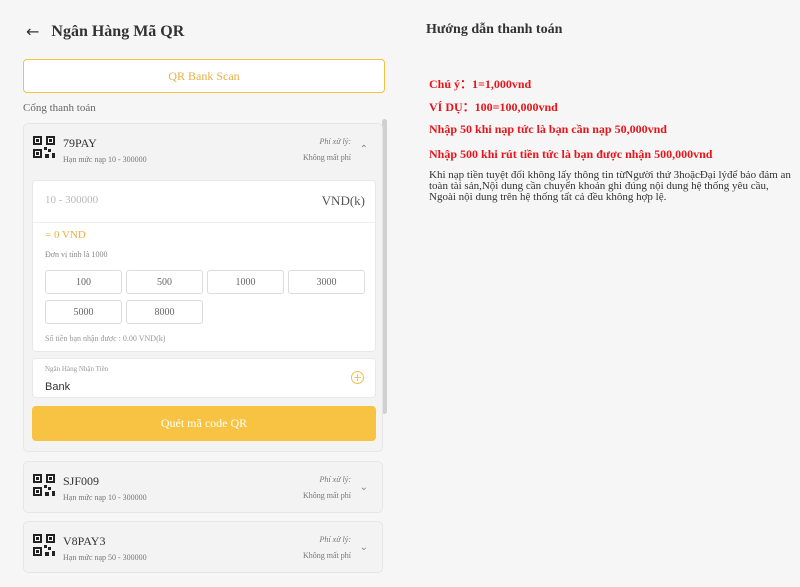 The width and height of the screenshot is (800, 587). What do you see at coordinates (118, 31) in the screenshot?
I see `page-title: Ngân Hàng Mã QR` at bounding box center [118, 31].